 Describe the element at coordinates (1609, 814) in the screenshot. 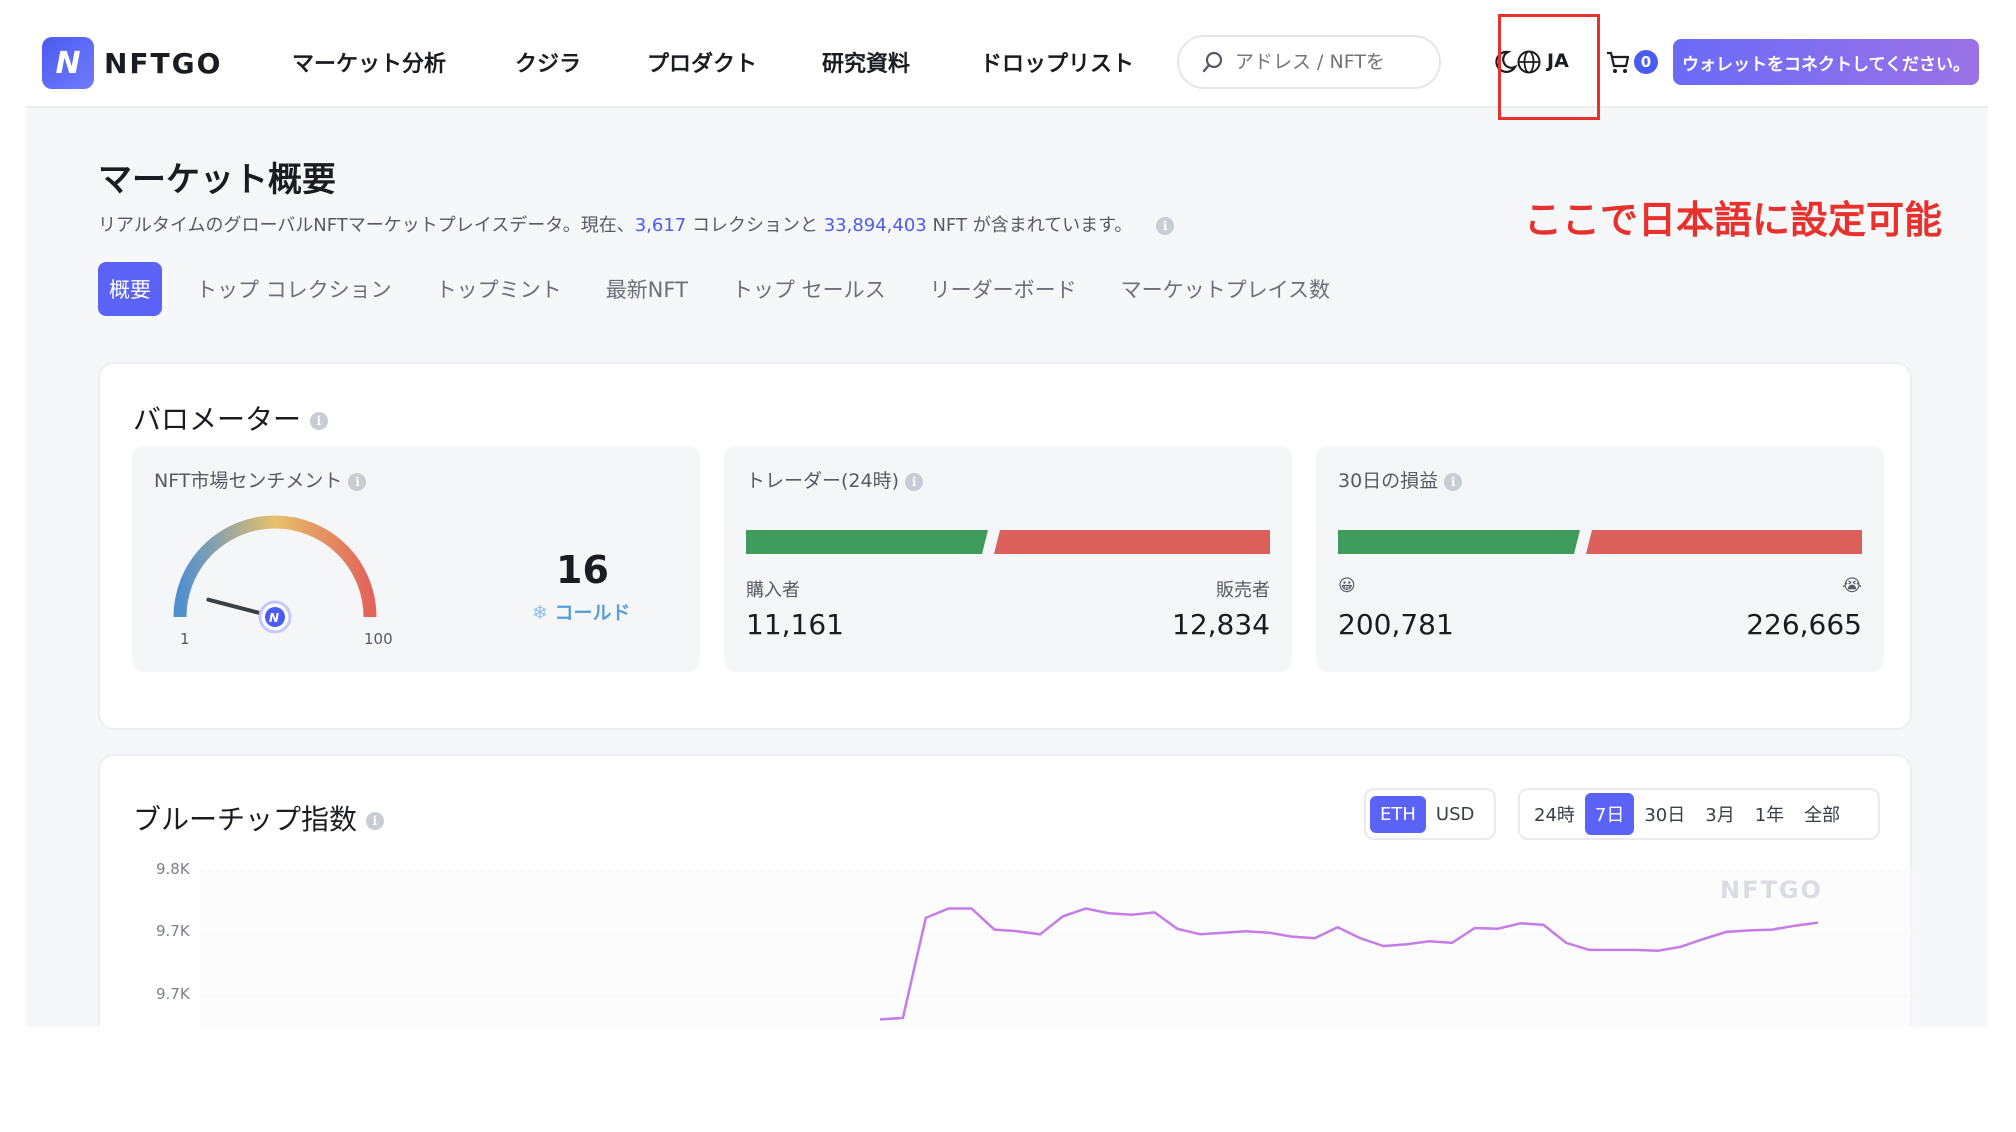

I see `range-7d-button: 7日` at that location.